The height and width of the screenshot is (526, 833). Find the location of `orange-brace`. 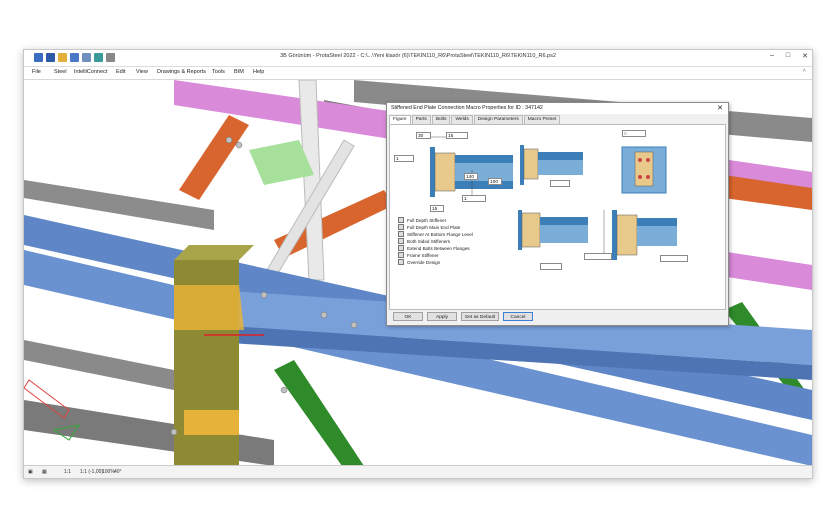

orange-brace is located at coordinates (214, 157).